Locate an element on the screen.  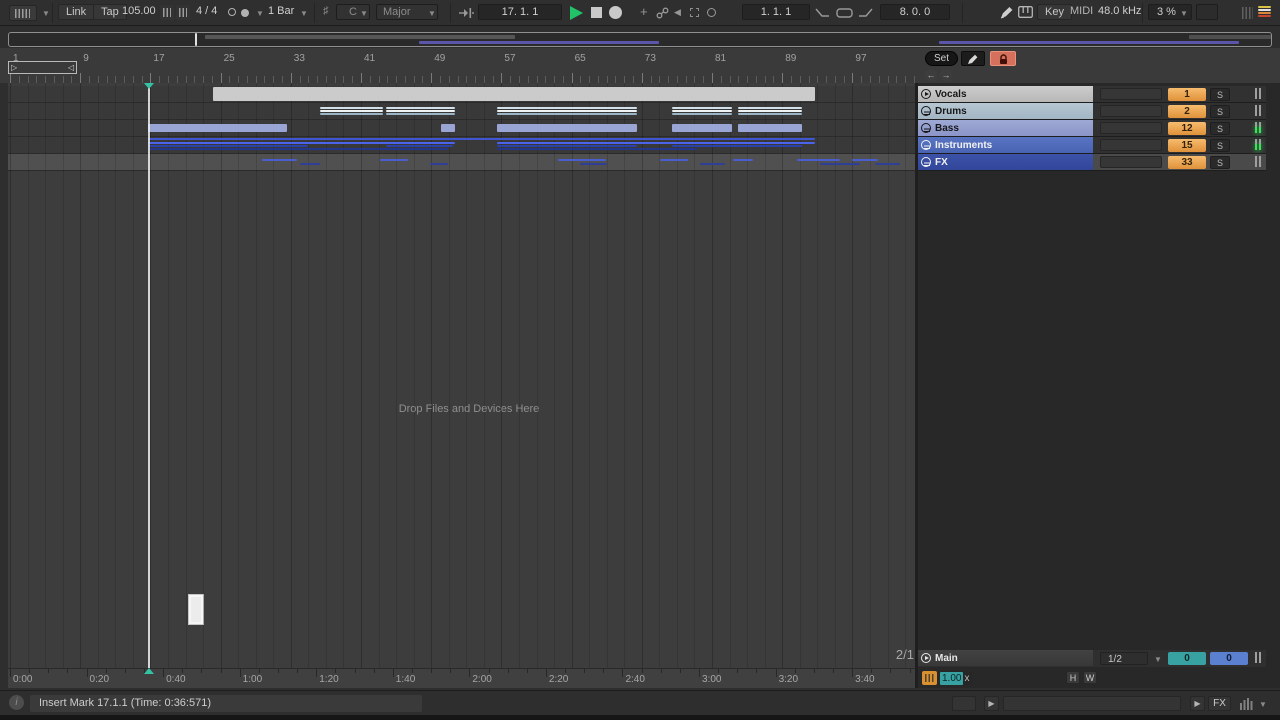
cpu-meter-icon is located at coordinates (1264, 12).